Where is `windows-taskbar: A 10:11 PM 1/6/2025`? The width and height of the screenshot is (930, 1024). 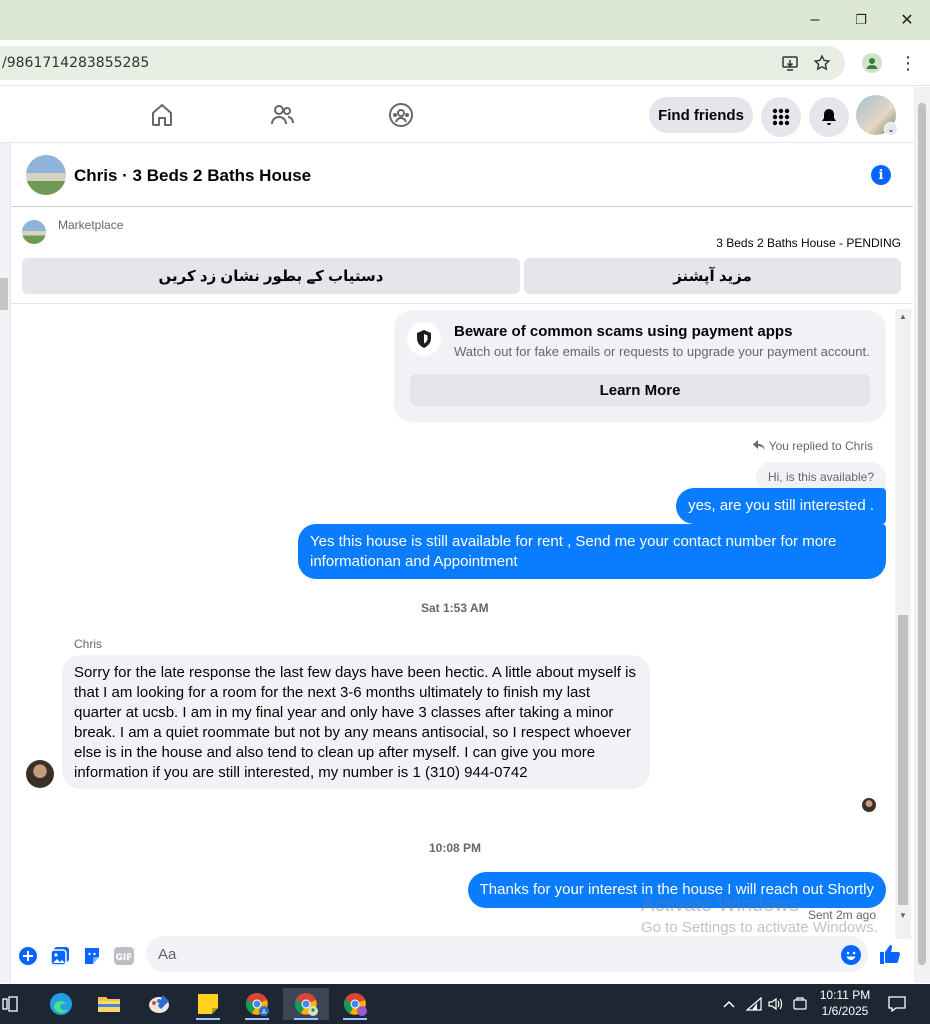 windows-taskbar: A 10:11 PM 1/6/2025 is located at coordinates (465, 1004).